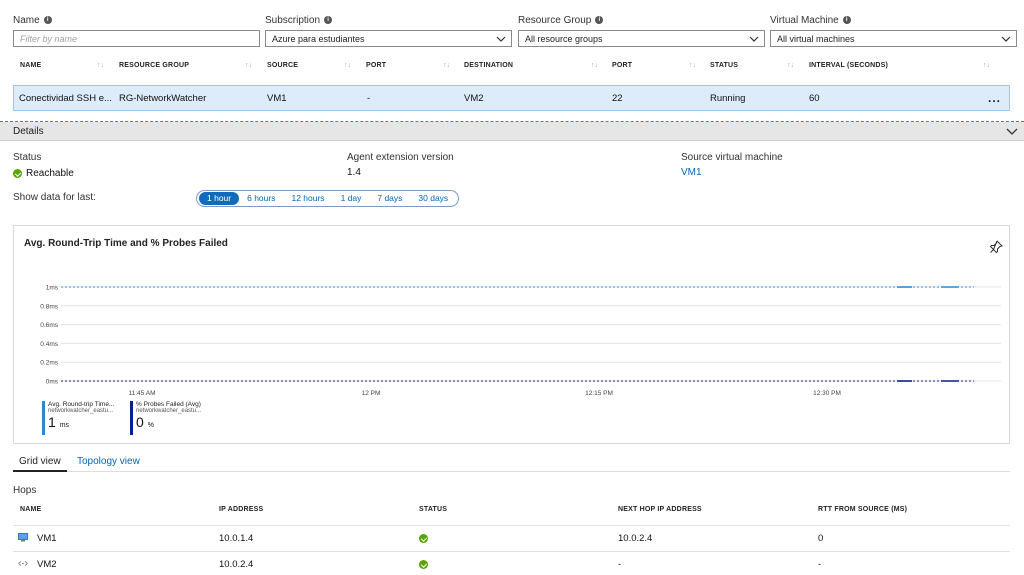 Image resolution: width=1024 pixels, height=575 pixels. I want to click on y-tick-label: 0.8ms, so click(49, 306).